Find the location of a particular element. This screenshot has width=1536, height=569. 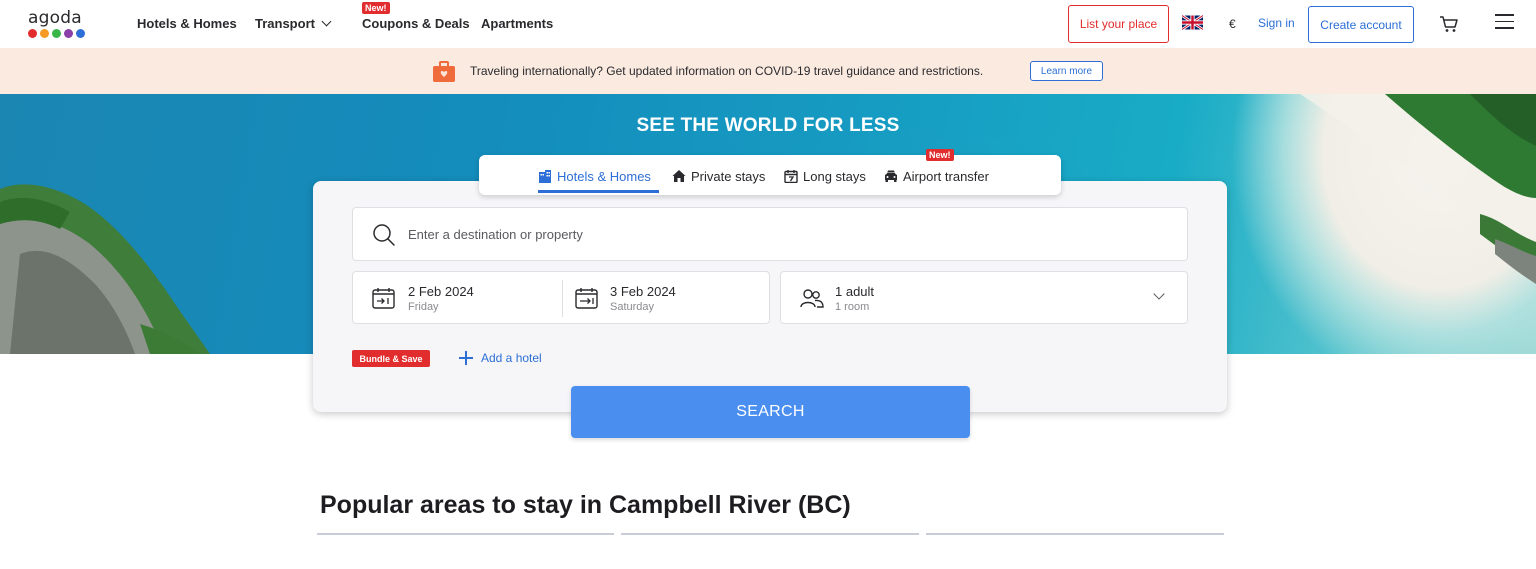

tab-label: Long stays is located at coordinates (834, 176).